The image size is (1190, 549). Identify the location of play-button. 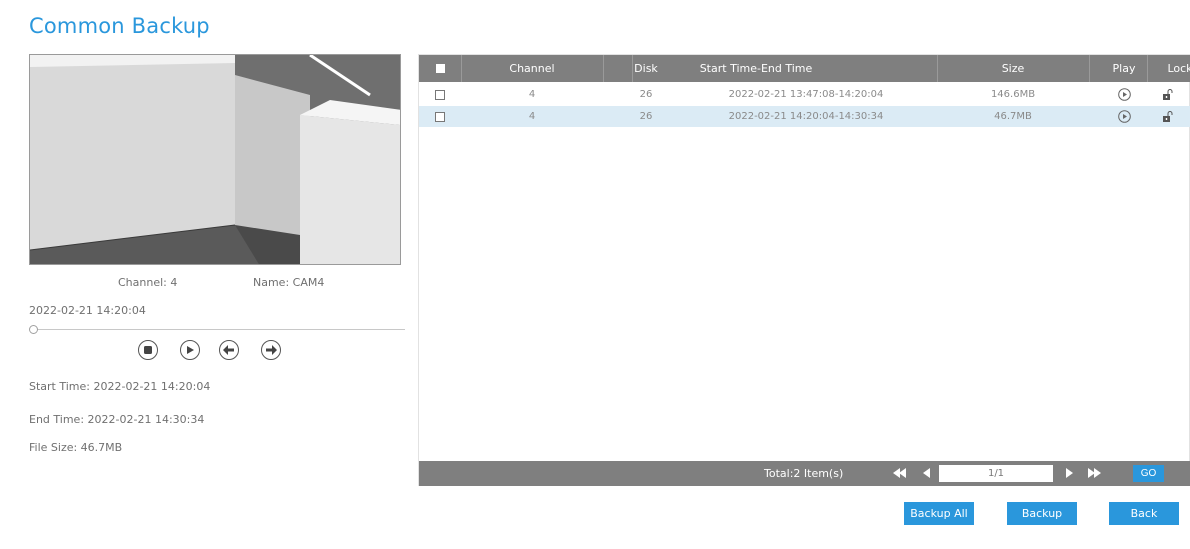
(190, 350).